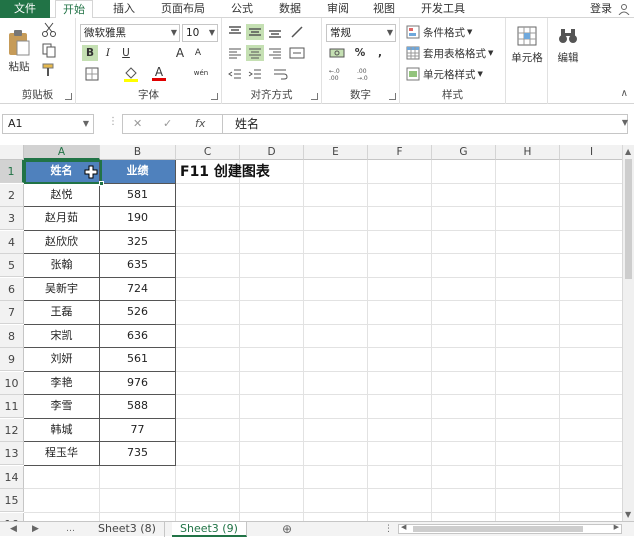 The height and width of the screenshot is (537, 634). I want to click on format-painter-button, so click(49, 70).